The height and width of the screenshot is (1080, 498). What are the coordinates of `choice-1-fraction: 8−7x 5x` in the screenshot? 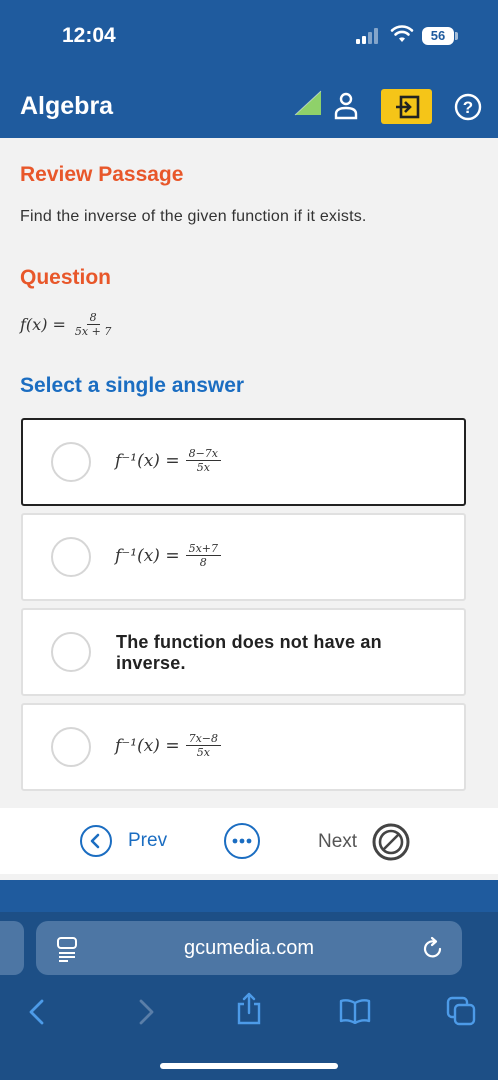 It's located at (203, 460).